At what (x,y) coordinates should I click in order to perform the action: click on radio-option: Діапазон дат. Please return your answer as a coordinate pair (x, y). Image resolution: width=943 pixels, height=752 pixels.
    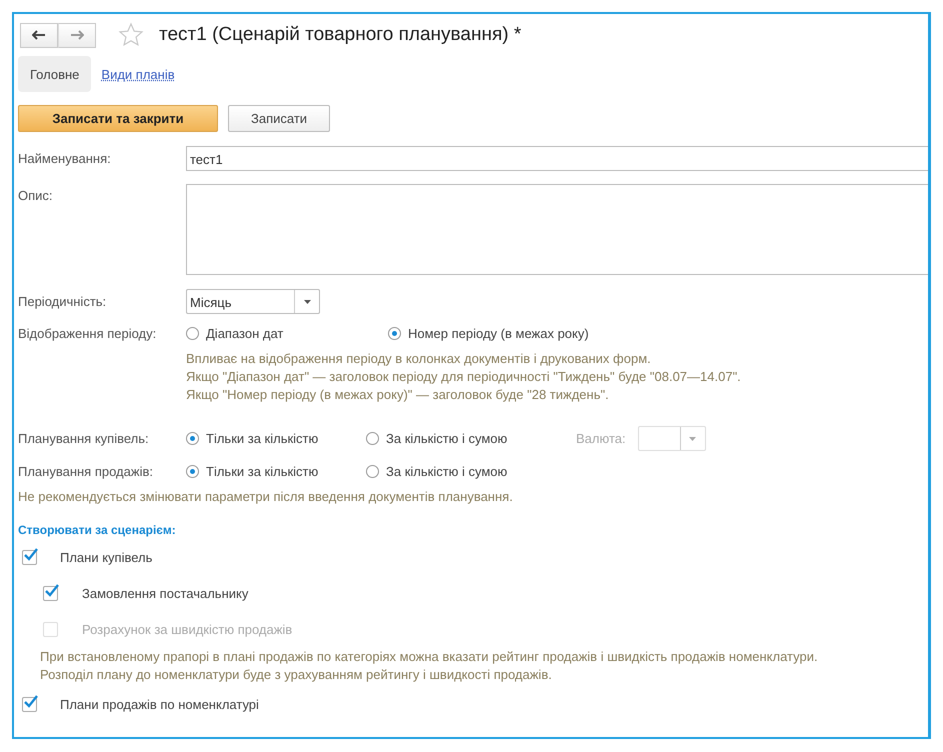
    Looking at the image, I should click on (287, 333).